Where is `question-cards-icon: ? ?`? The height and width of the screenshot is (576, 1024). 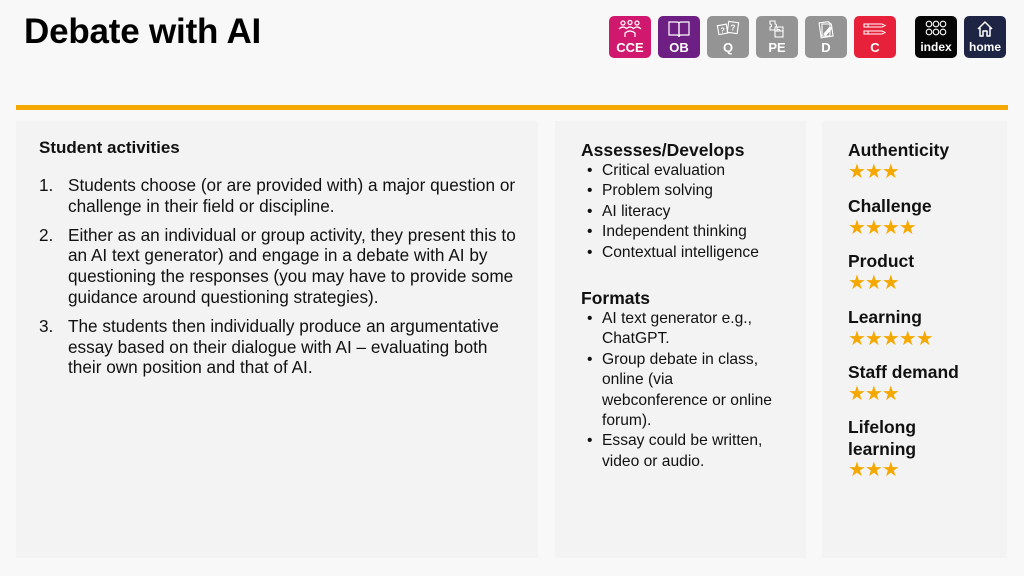
question-cards-icon: ? ? is located at coordinates (728, 28).